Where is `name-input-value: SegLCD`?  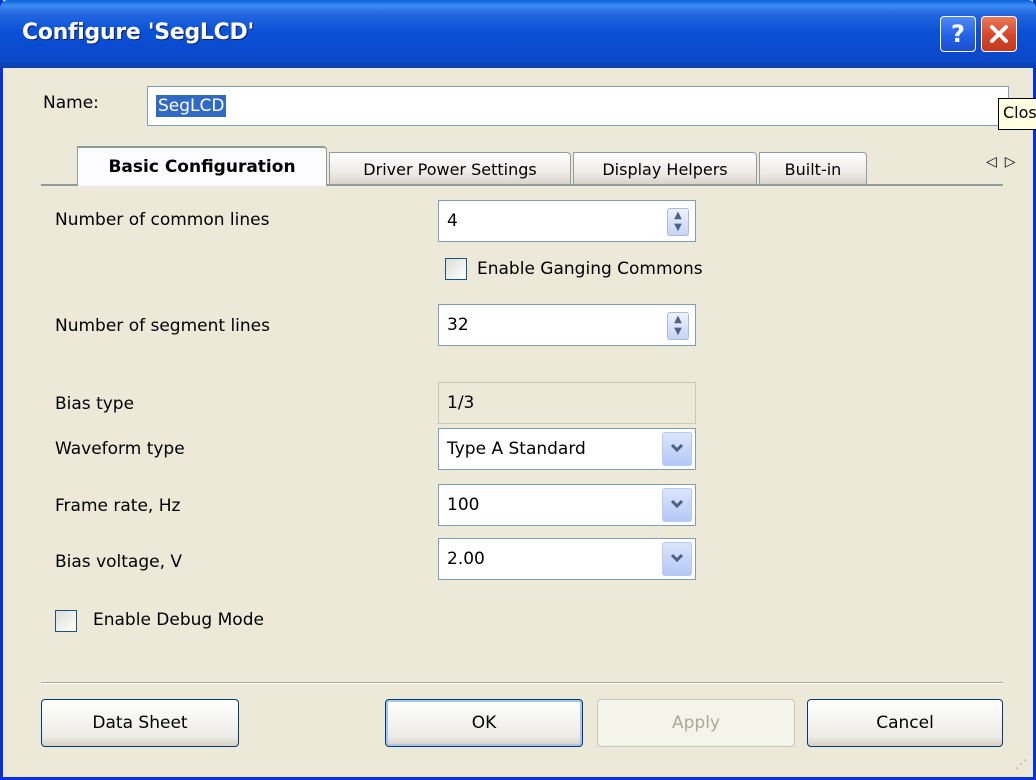 name-input-value: SegLCD is located at coordinates (191, 106).